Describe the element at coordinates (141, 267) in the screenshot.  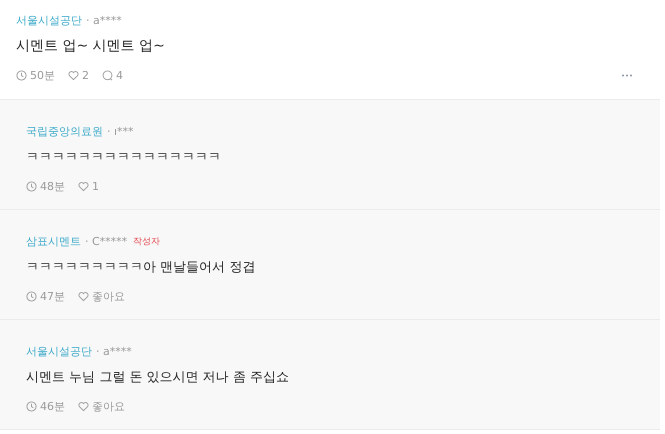
I see `reply-text: ㅋㅋㅋㅋㅋㅋㅋㅋㅋ아 맨날들어서 정겹` at that location.